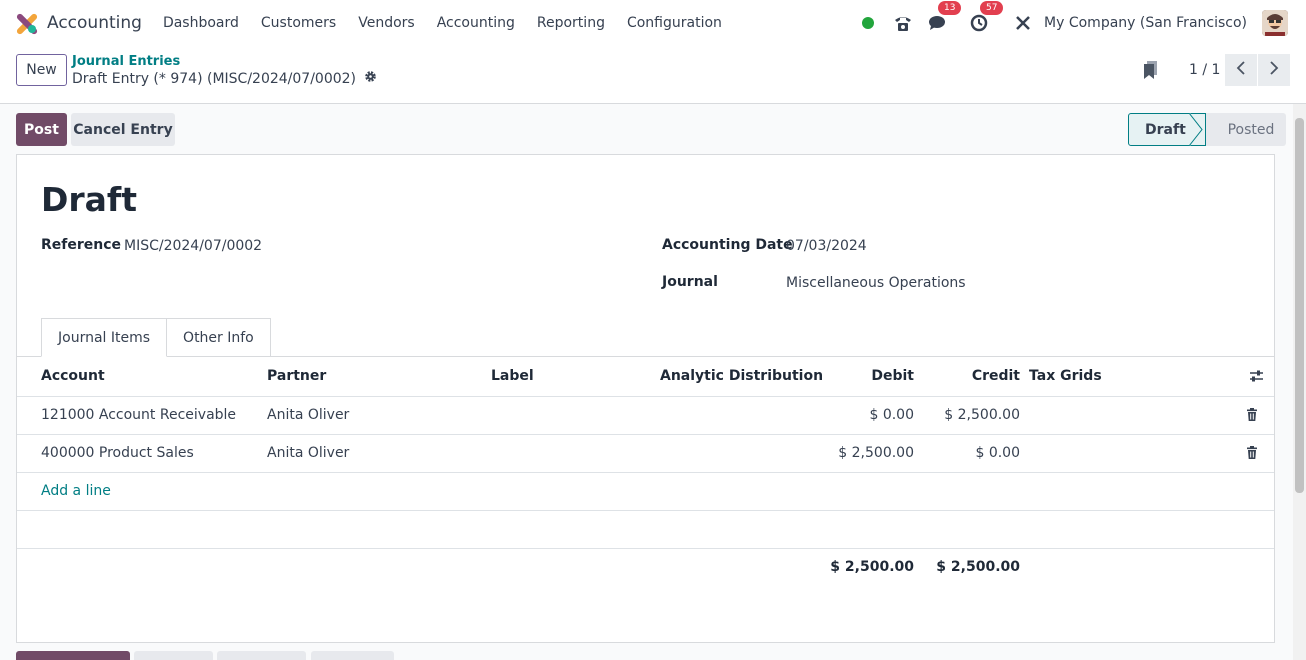  What do you see at coordinates (950, 8) in the screenshot?
I see `messages-badge: 13` at bounding box center [950, 8].